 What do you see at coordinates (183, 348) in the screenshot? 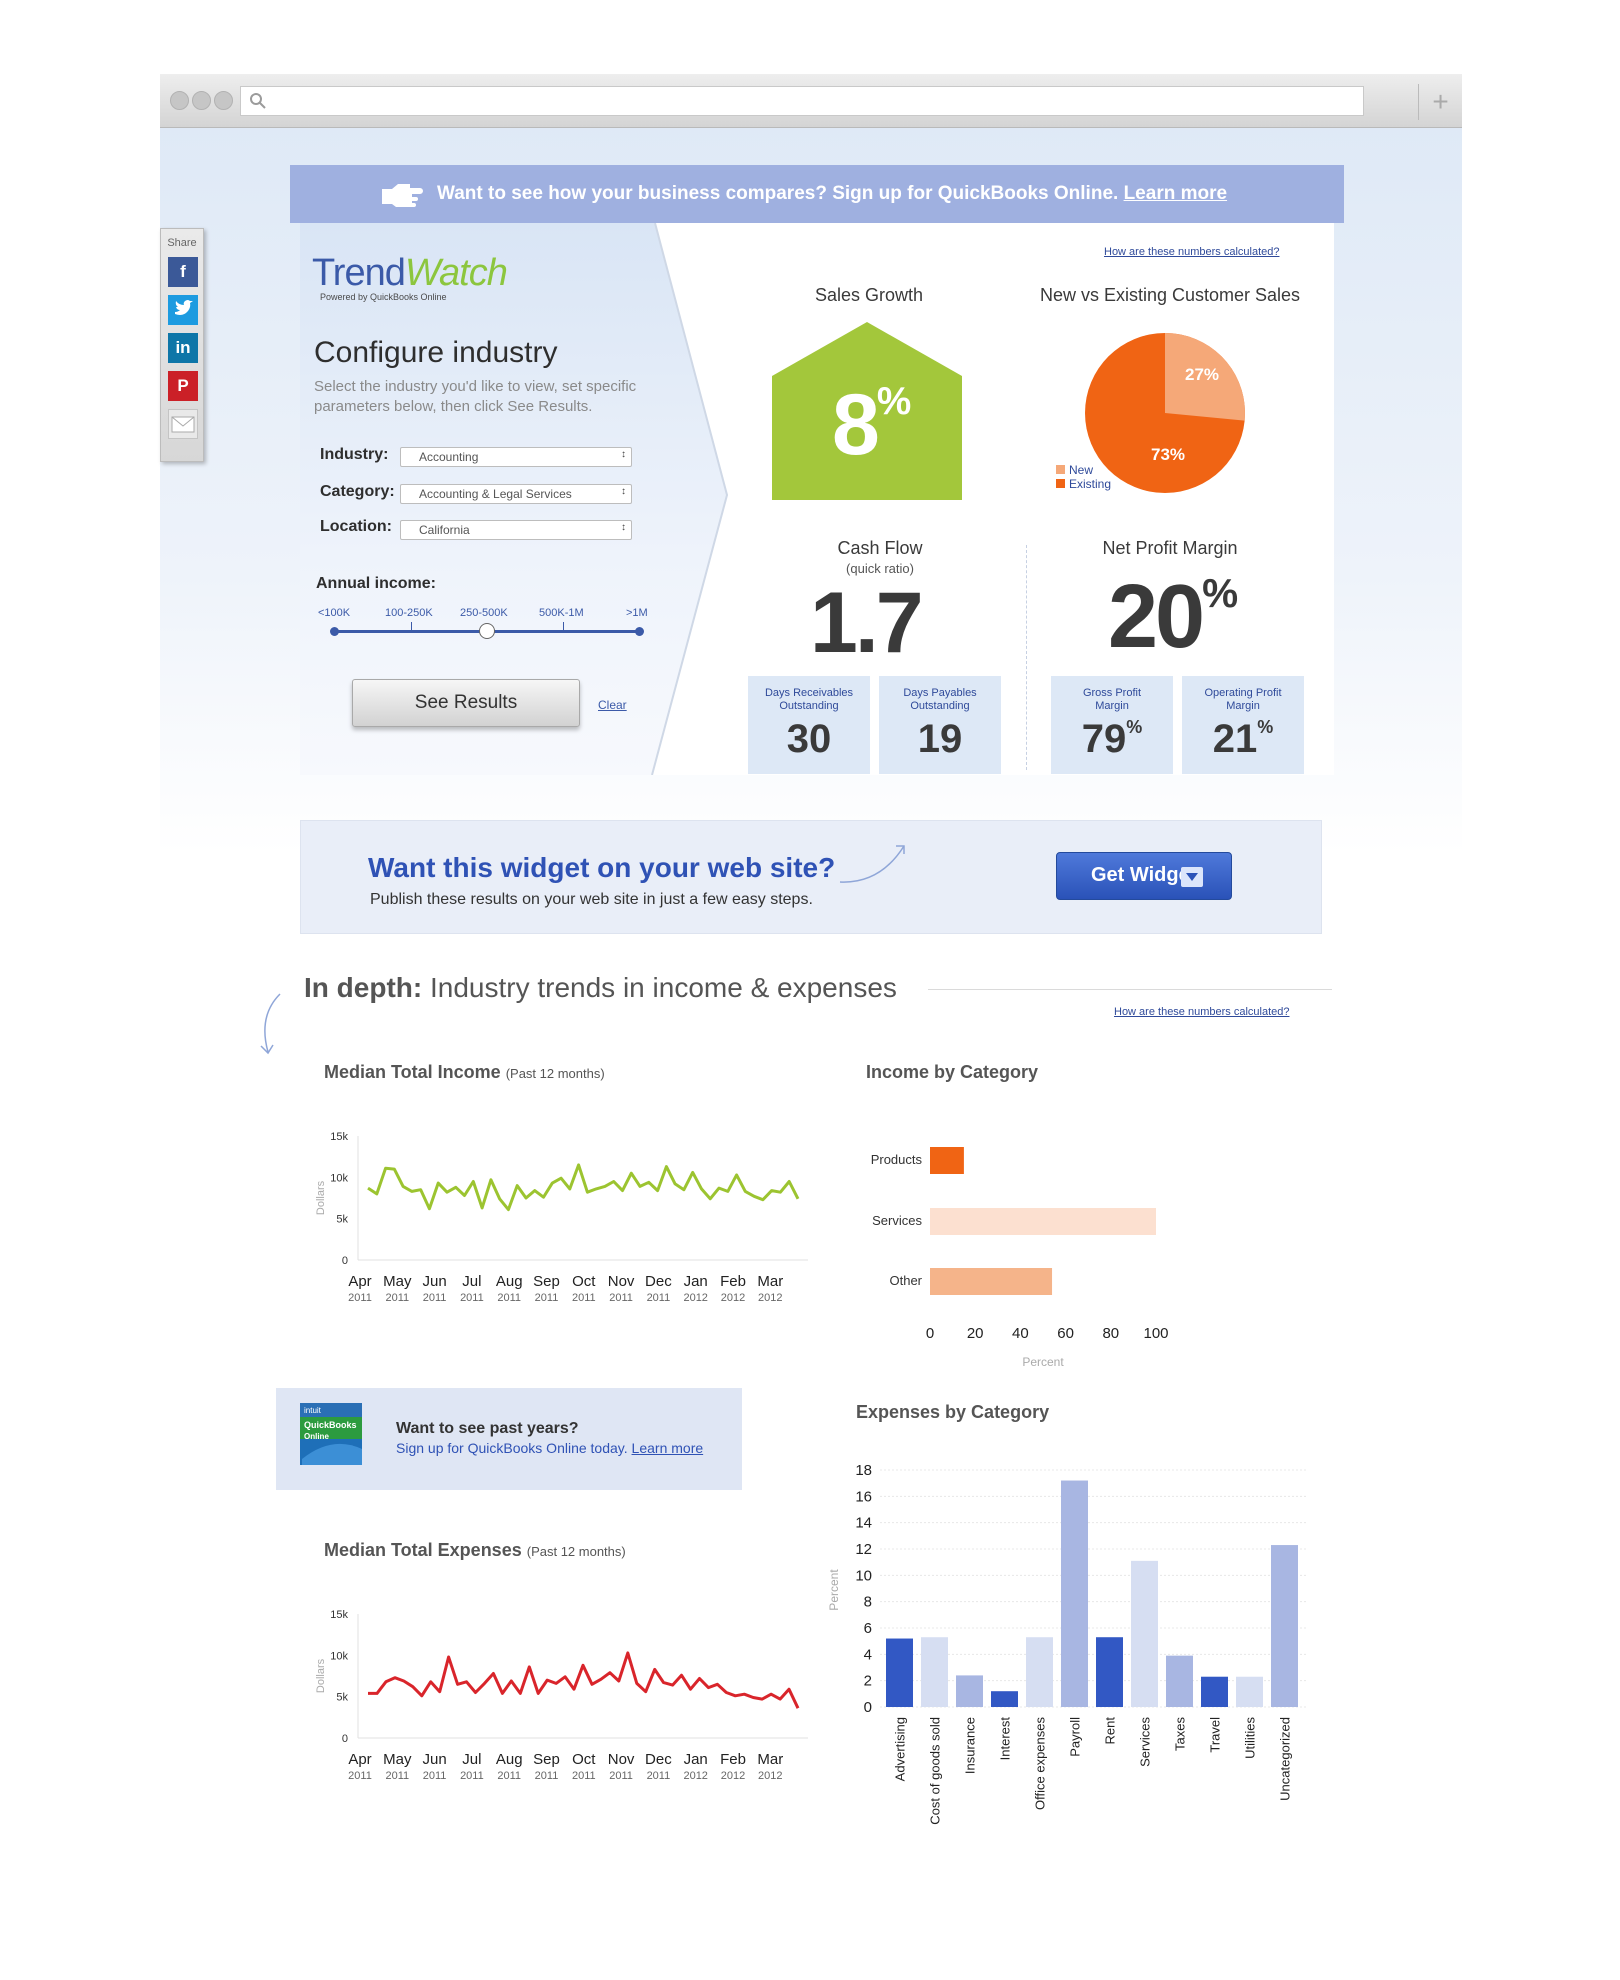
I see `linkedin-icon: in` at bounding box center [183, 348].